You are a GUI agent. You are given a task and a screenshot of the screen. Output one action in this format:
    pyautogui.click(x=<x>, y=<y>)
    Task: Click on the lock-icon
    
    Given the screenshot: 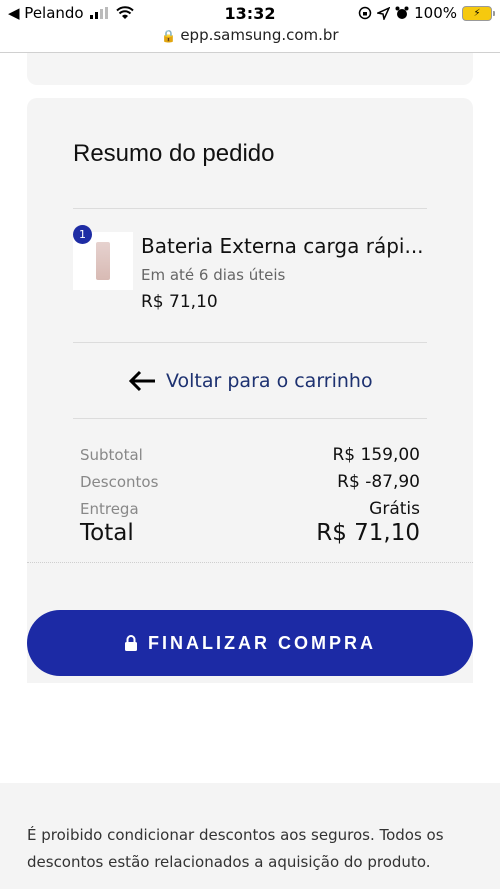 What is the action you would take?
    pyautogui.click(x=131, y=643)
    